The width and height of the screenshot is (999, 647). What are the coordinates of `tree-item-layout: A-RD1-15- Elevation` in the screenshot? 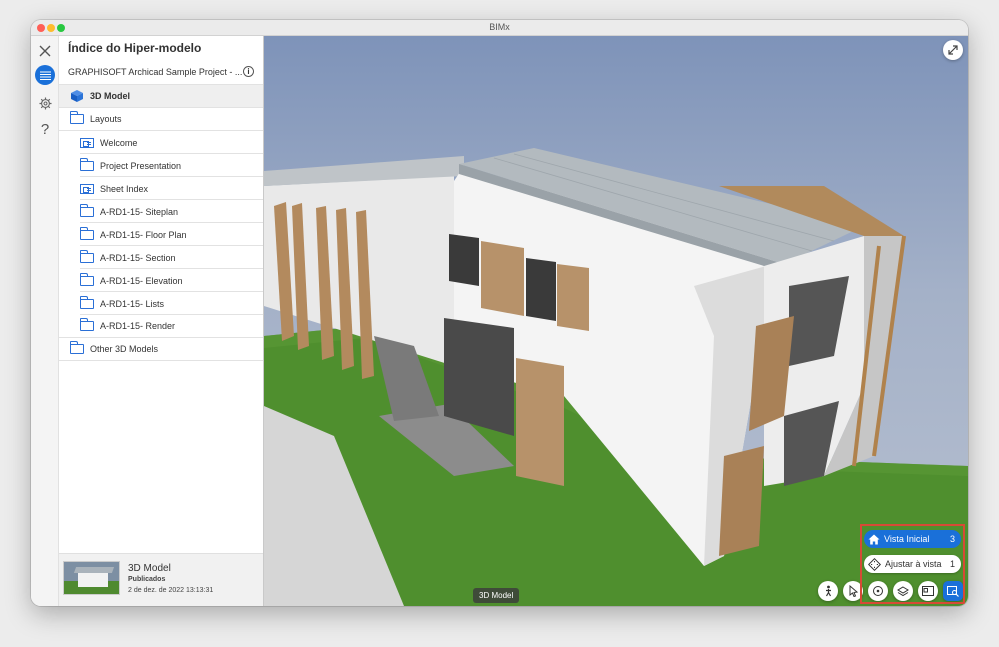 It's located at (161, 280).